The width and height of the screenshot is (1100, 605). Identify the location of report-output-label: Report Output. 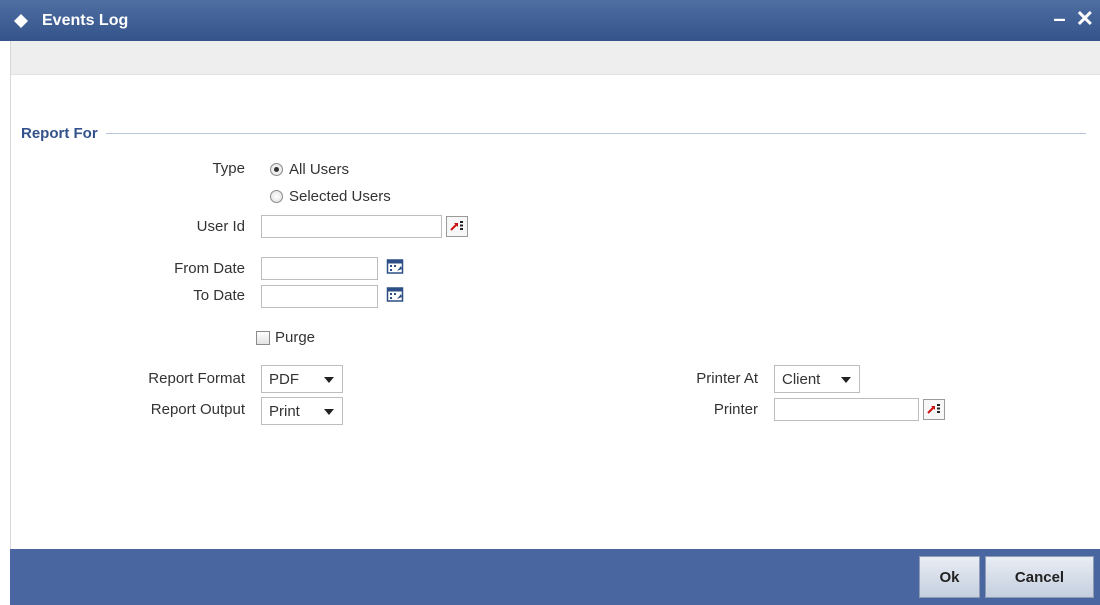
(197, 409).